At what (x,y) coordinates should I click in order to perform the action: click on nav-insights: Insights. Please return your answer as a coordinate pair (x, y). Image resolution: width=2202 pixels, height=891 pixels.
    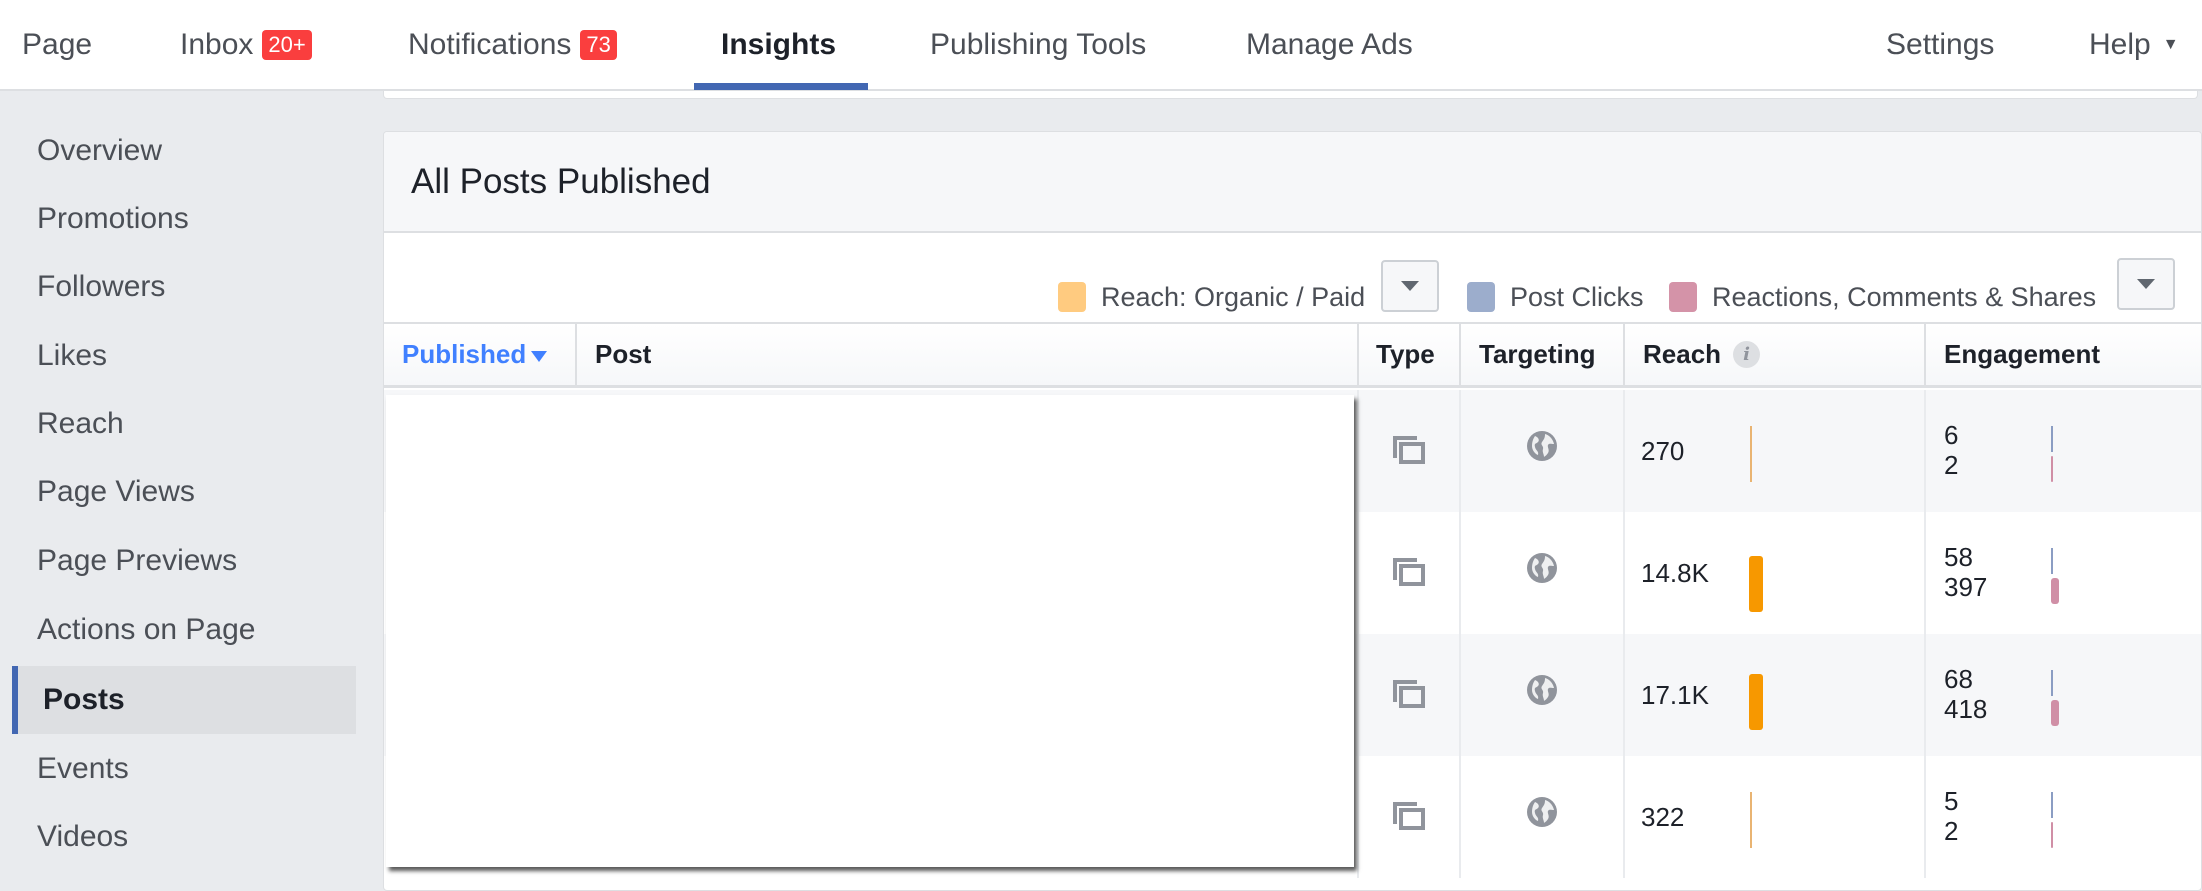
    Looking at the image, I should click on (778, 44).